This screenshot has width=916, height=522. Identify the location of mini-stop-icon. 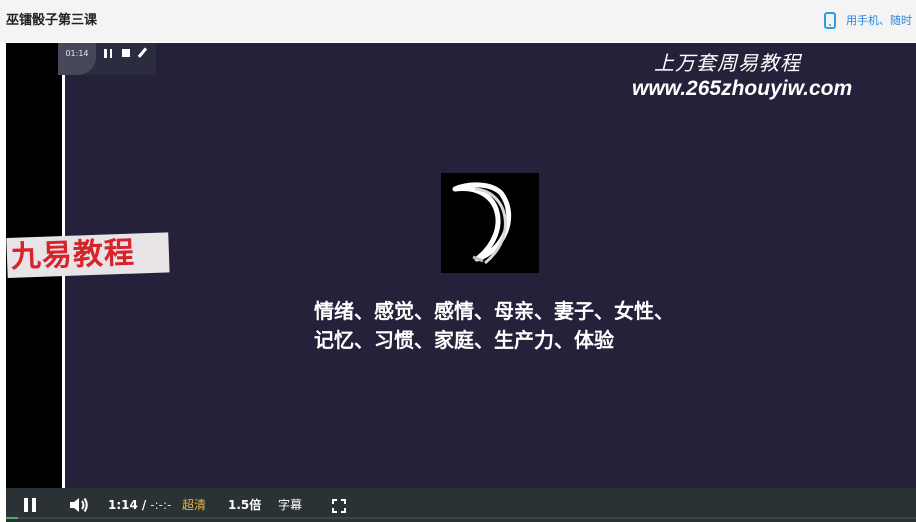
(126, 53).